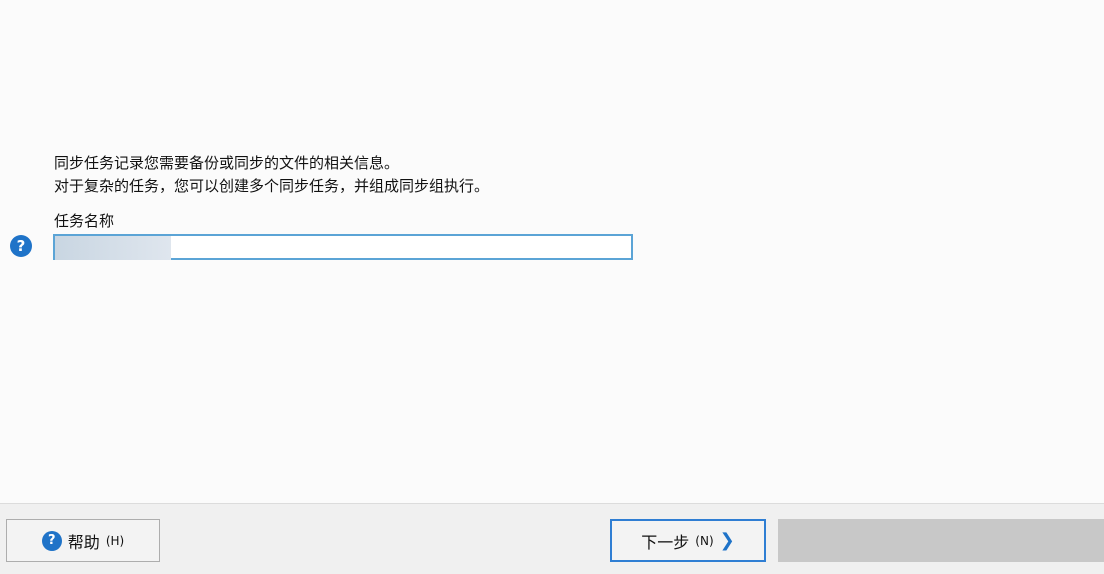 This screenshot has width=1104, height=574. I want to click on next-button: 下一步 (N) ❯, so click(688, 540).